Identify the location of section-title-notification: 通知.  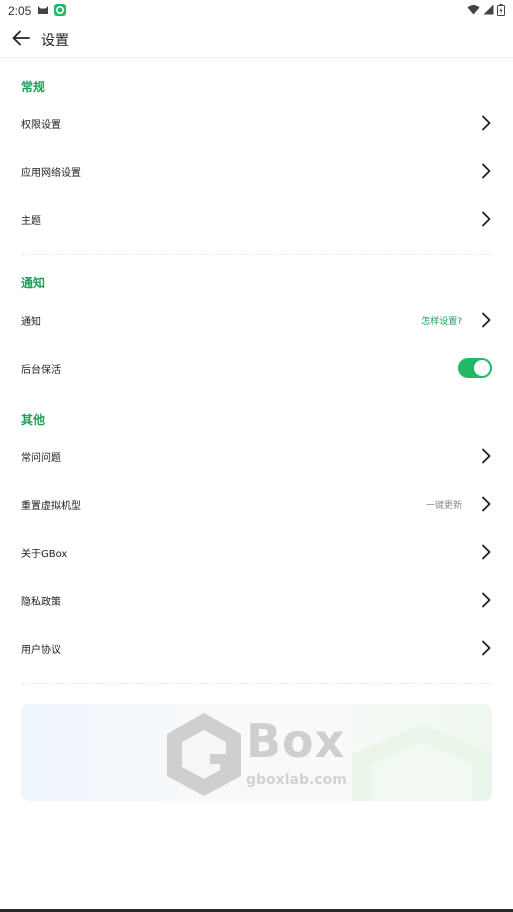
(33, 283).